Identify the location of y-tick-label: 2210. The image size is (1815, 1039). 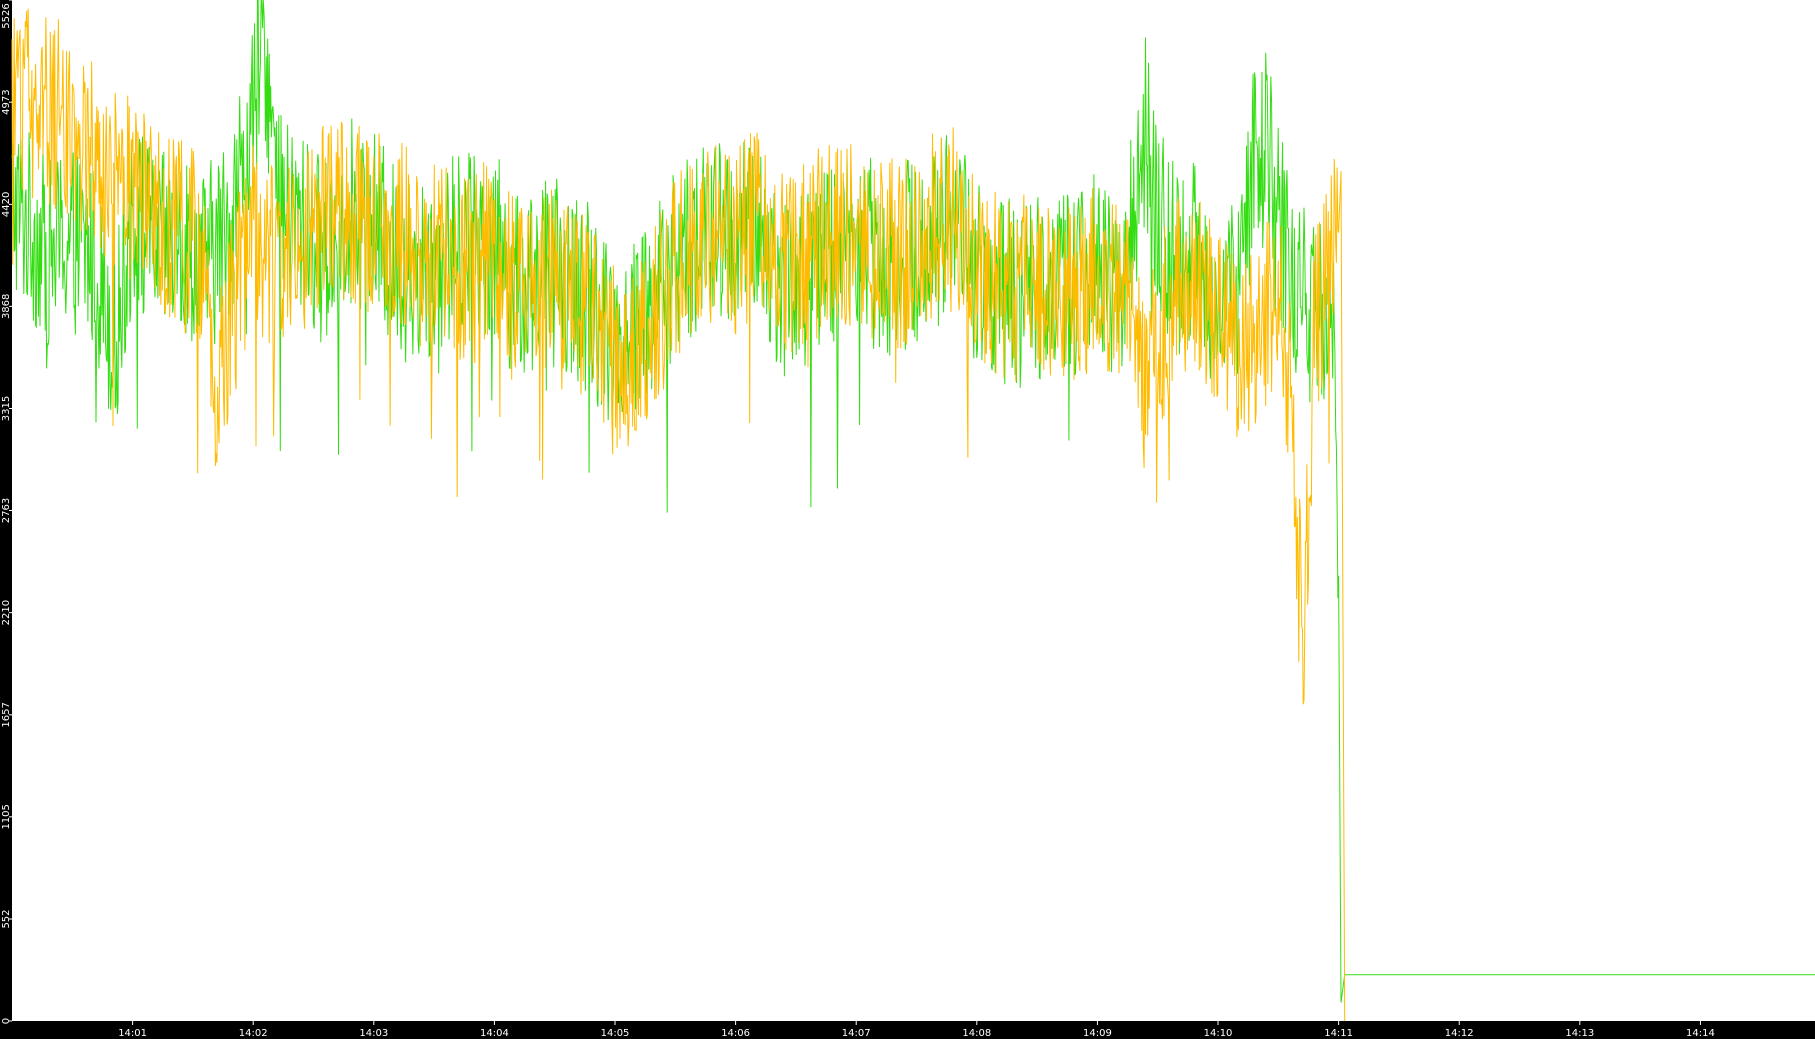
(6, 612).